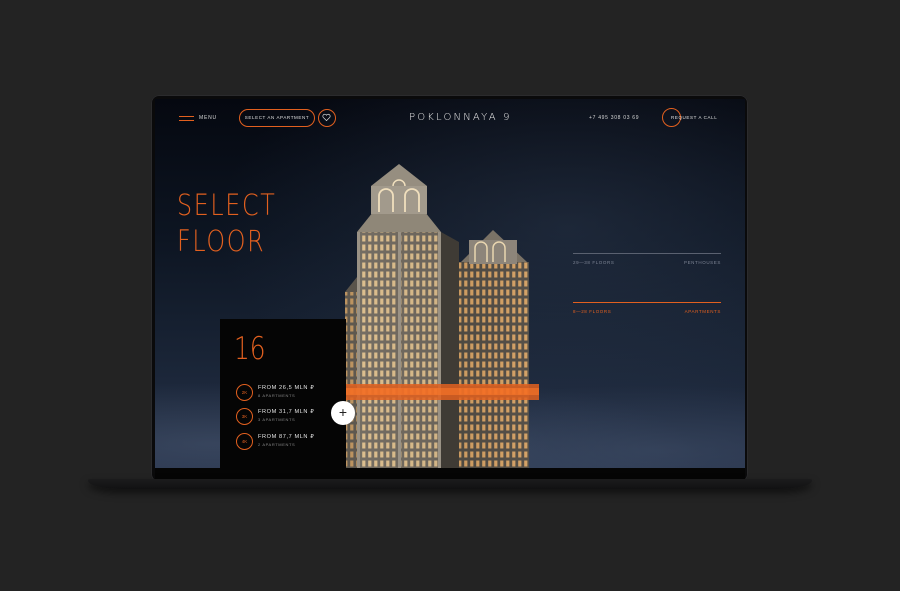 The image size is (900, 591). I want to click on request-call-button: REQUEST A CALL, so click(694, 117).